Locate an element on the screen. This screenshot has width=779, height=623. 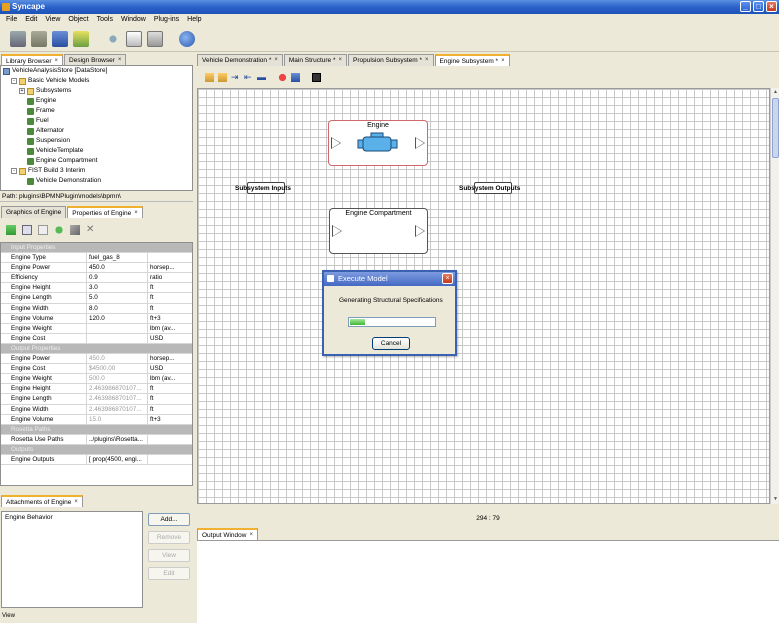
tree-item: VehicleAnalysisStore [DataStore] is located at coordinates (96, 71).